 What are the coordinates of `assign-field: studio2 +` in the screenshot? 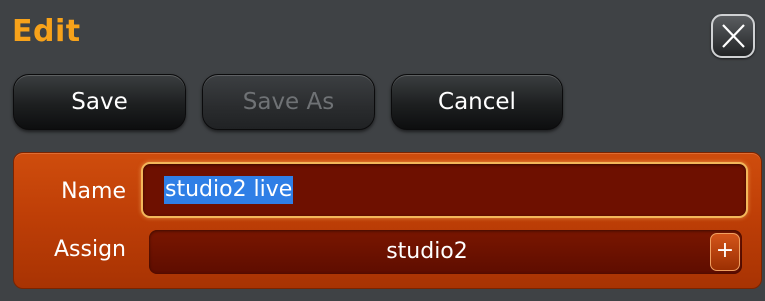 It's located at (445, 252).